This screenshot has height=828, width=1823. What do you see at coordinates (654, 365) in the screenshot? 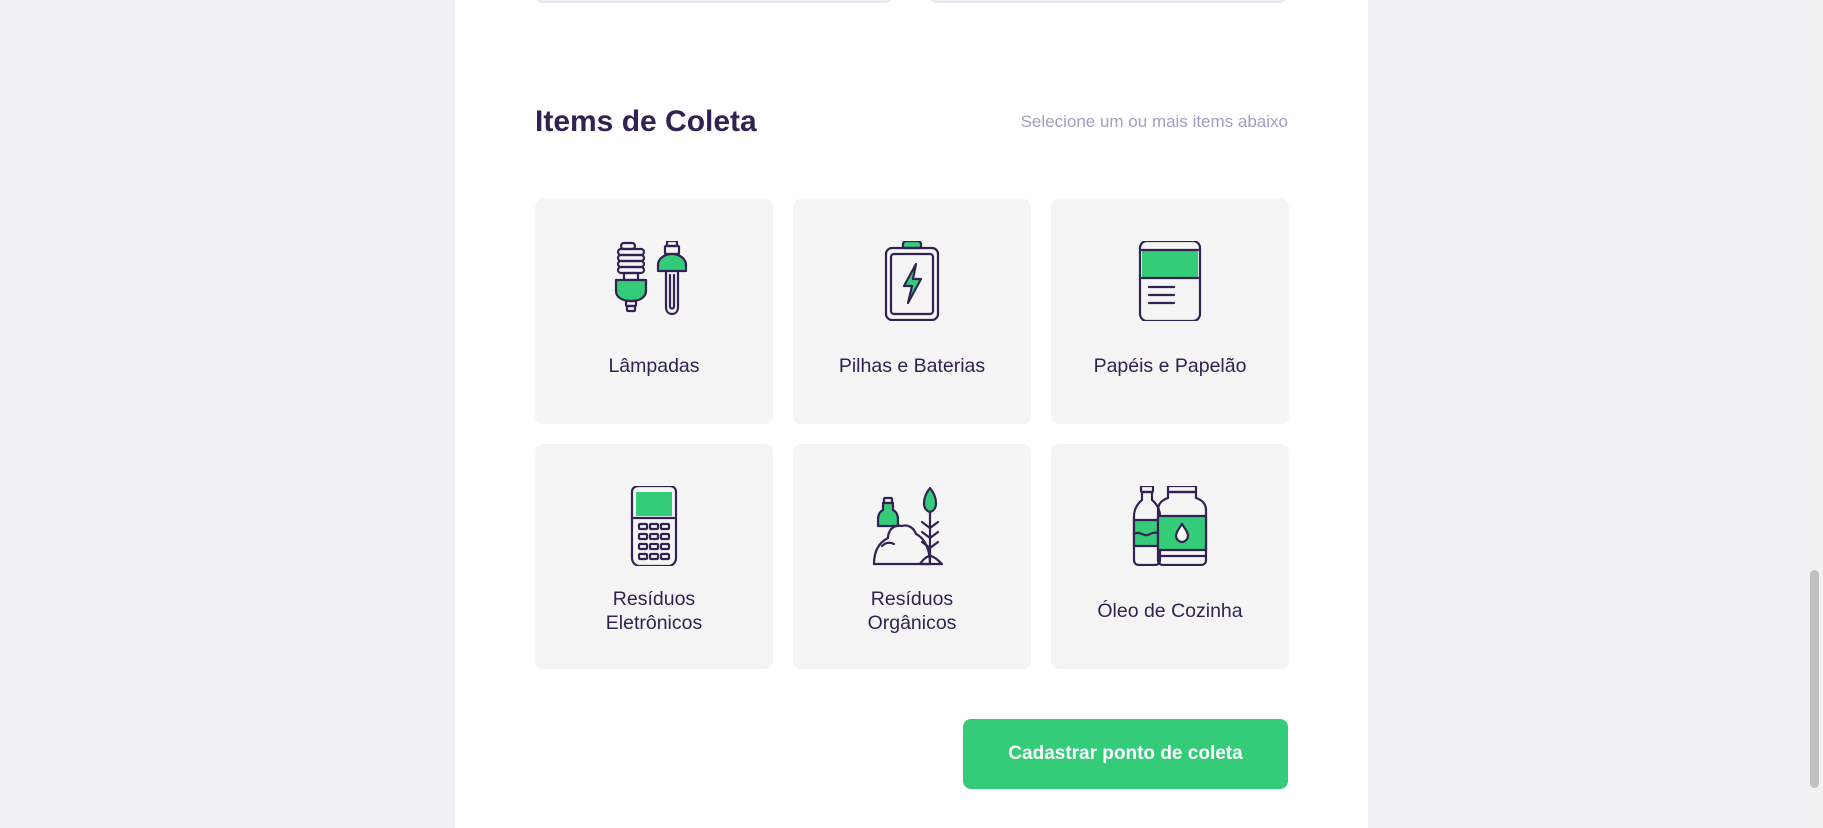
I see `item-label: Lâmpadas` at bounding box center [654, 365].